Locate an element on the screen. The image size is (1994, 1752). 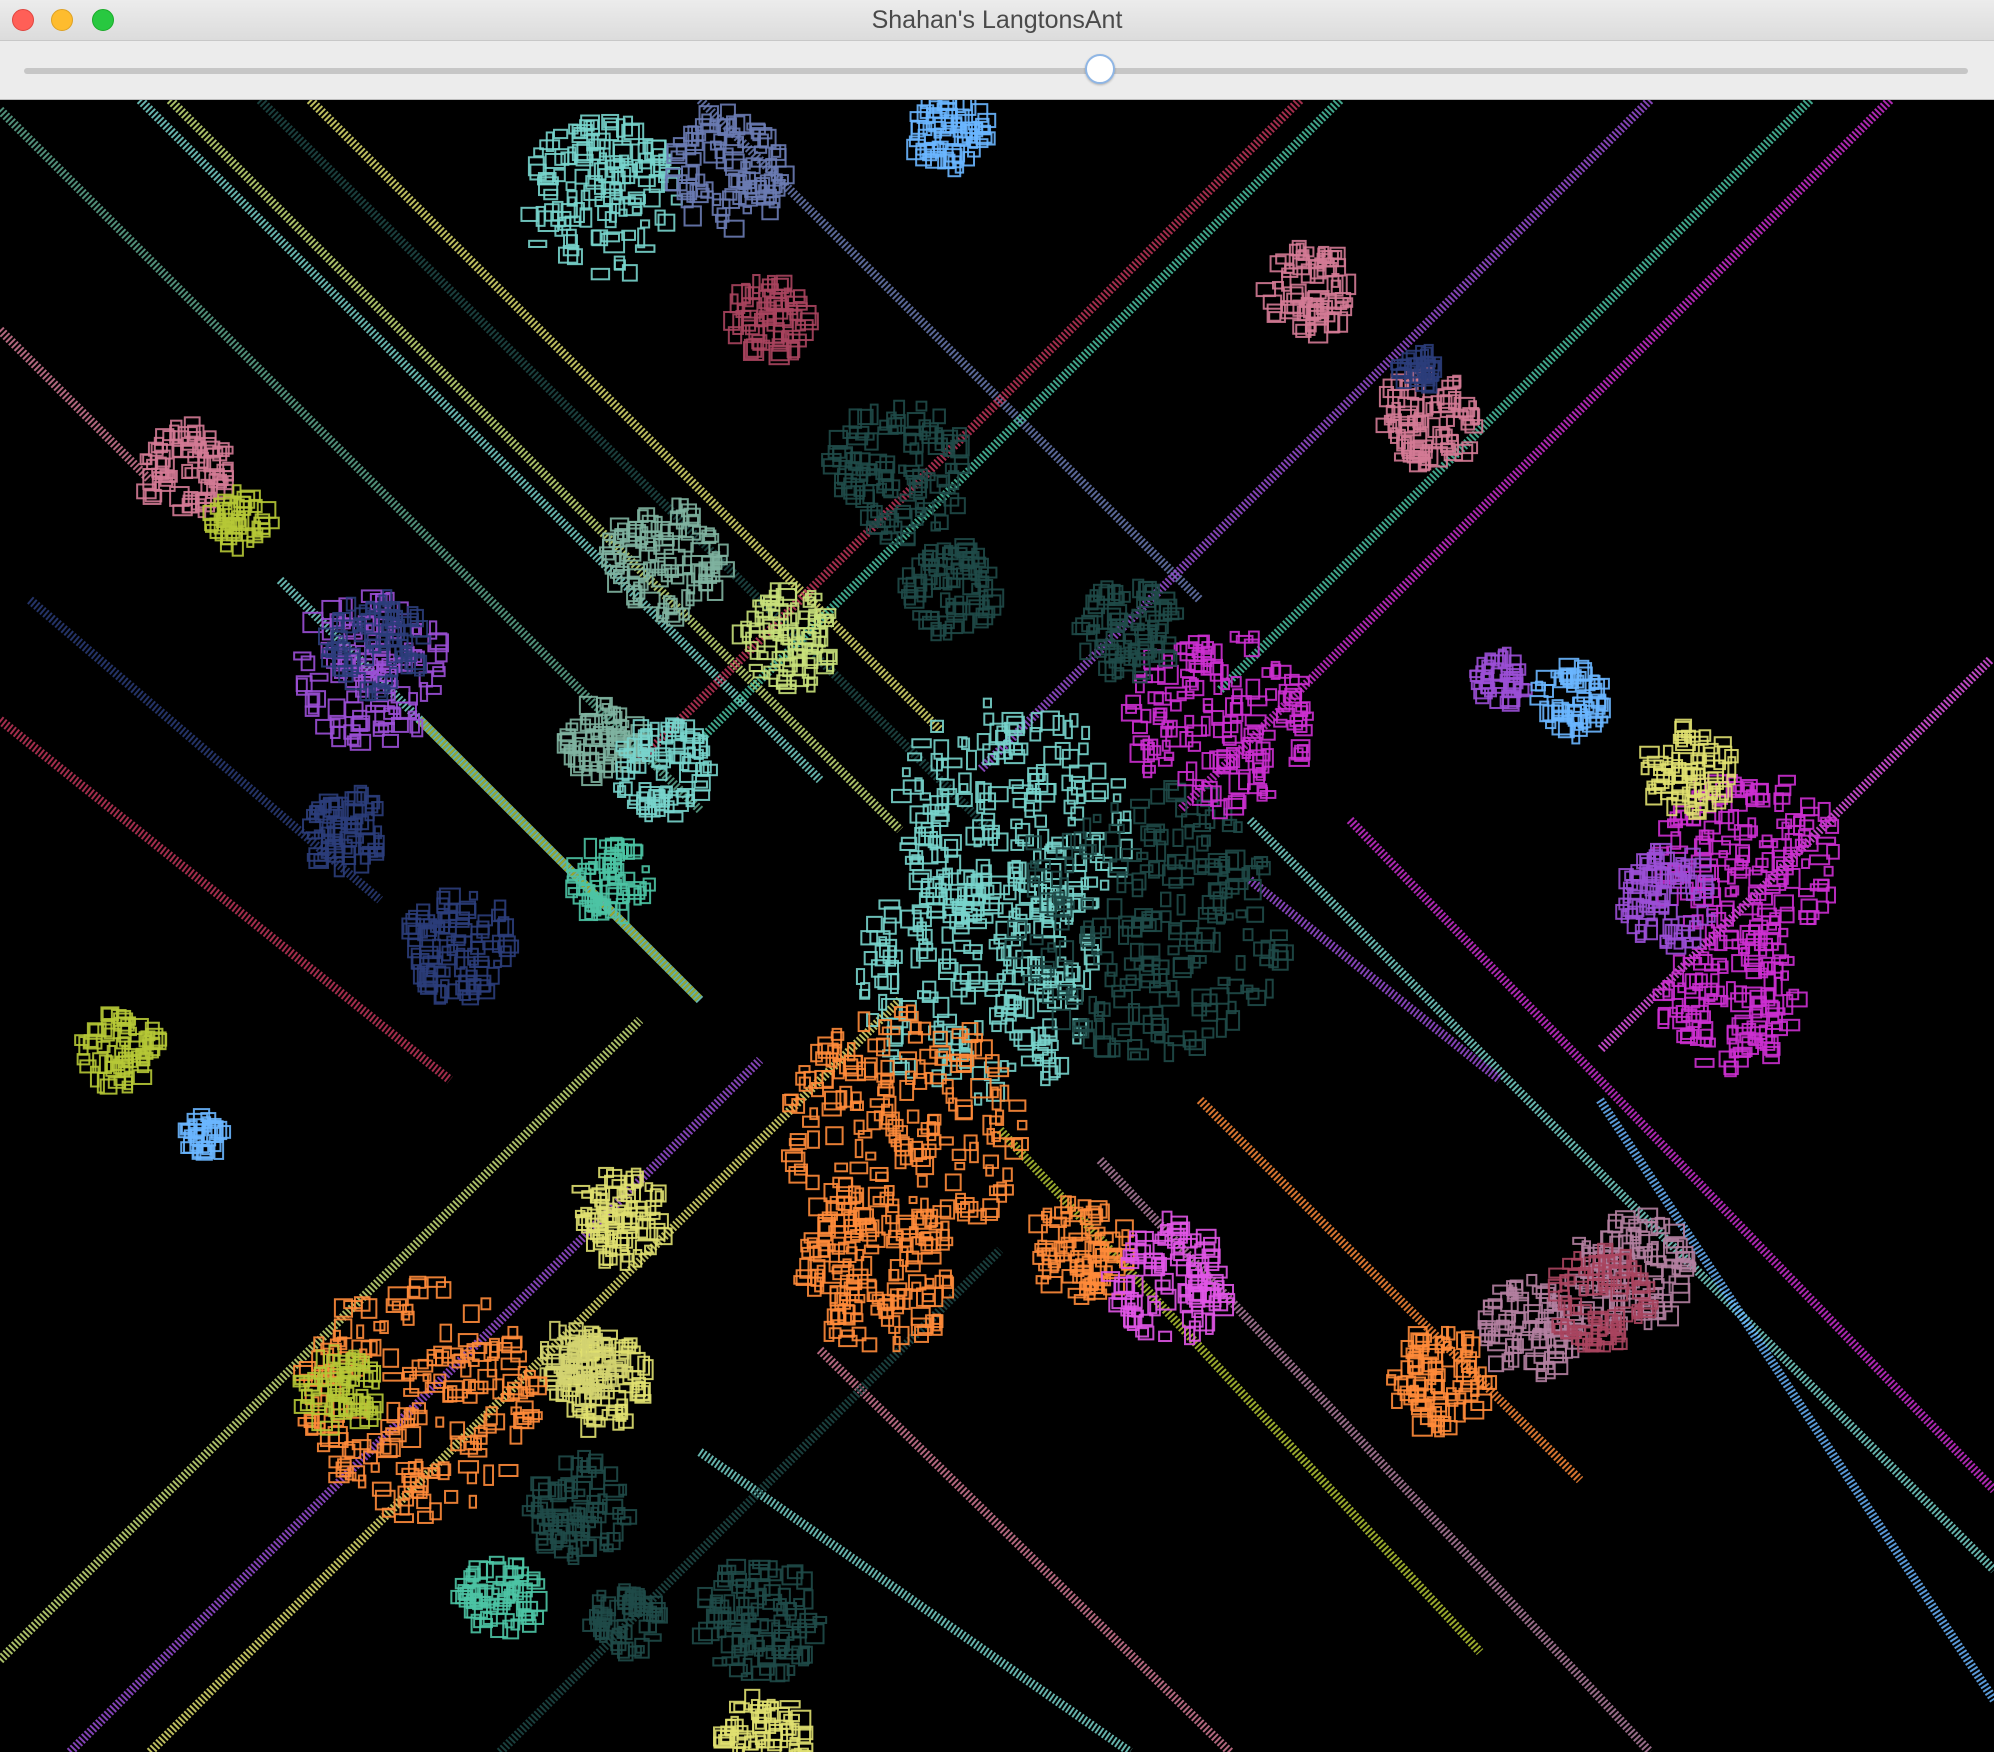
maximize-window-button is located at coordinates (103, 20).